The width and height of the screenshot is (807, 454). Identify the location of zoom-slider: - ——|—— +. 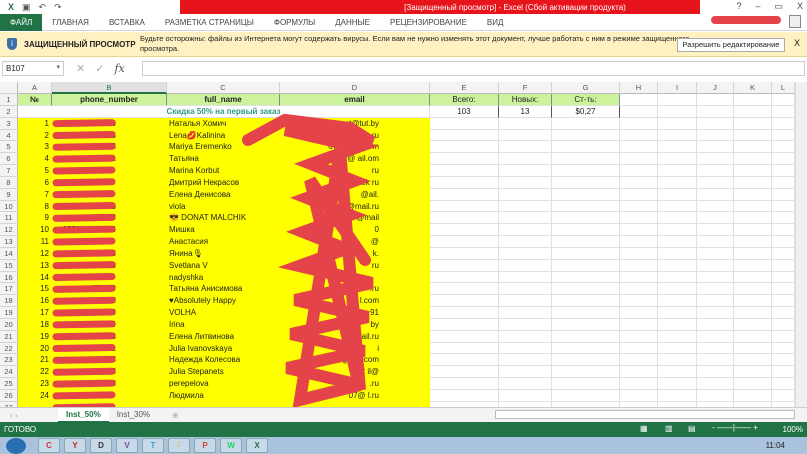
(742, 427).